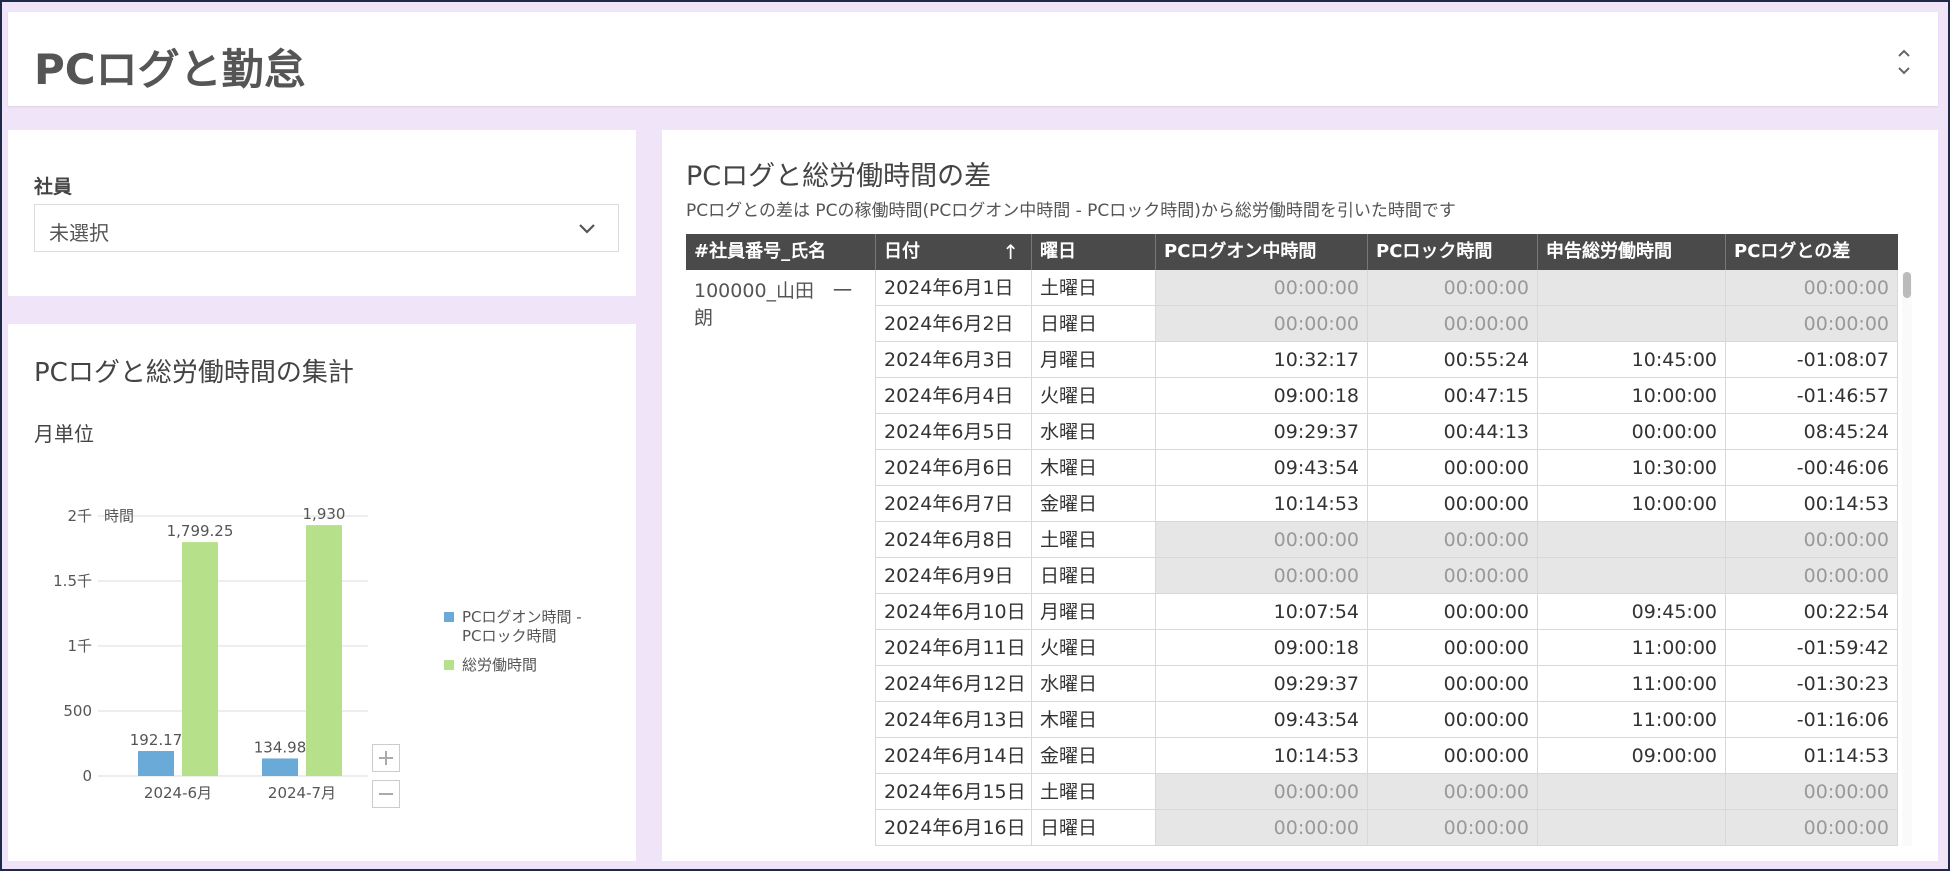  I want to click on cell-diff: 01:14:53, so click(1812, 756).